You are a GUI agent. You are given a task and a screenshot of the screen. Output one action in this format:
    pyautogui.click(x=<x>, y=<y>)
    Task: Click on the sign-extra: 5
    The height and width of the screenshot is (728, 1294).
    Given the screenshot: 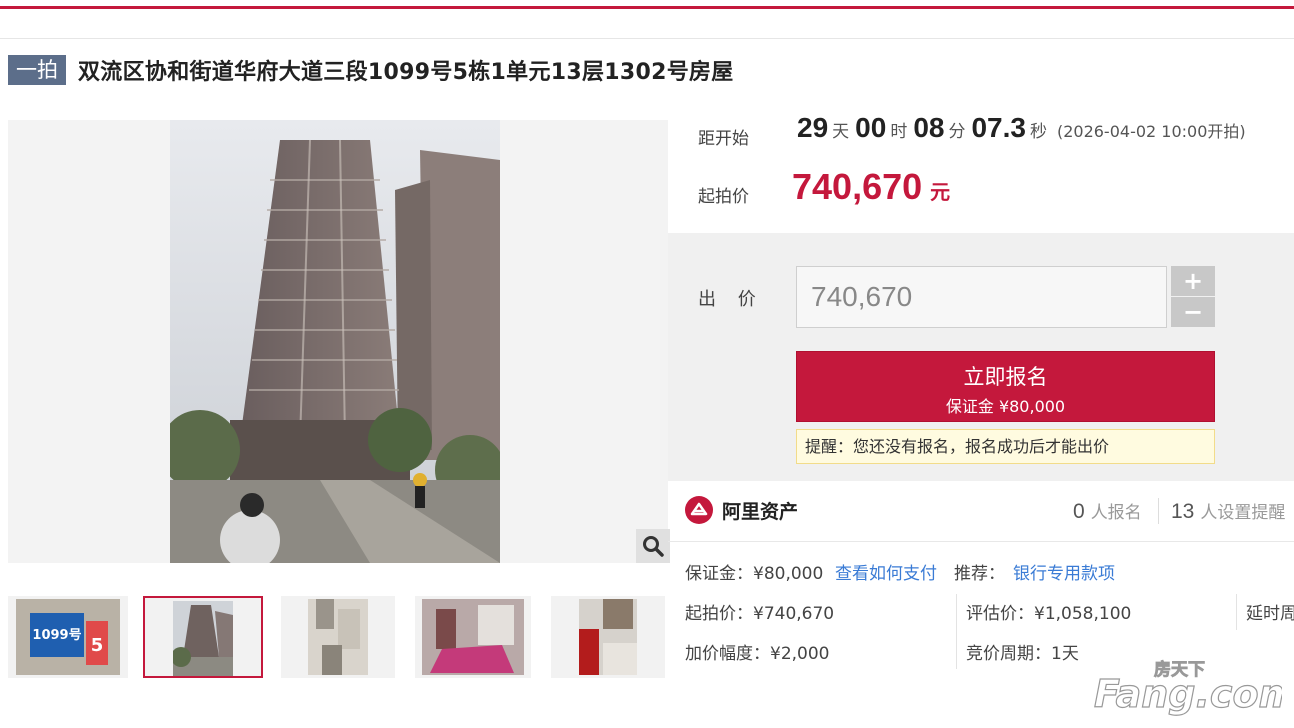 What is the action you would take?
    pyautogui.click(x=97, y=645)
    